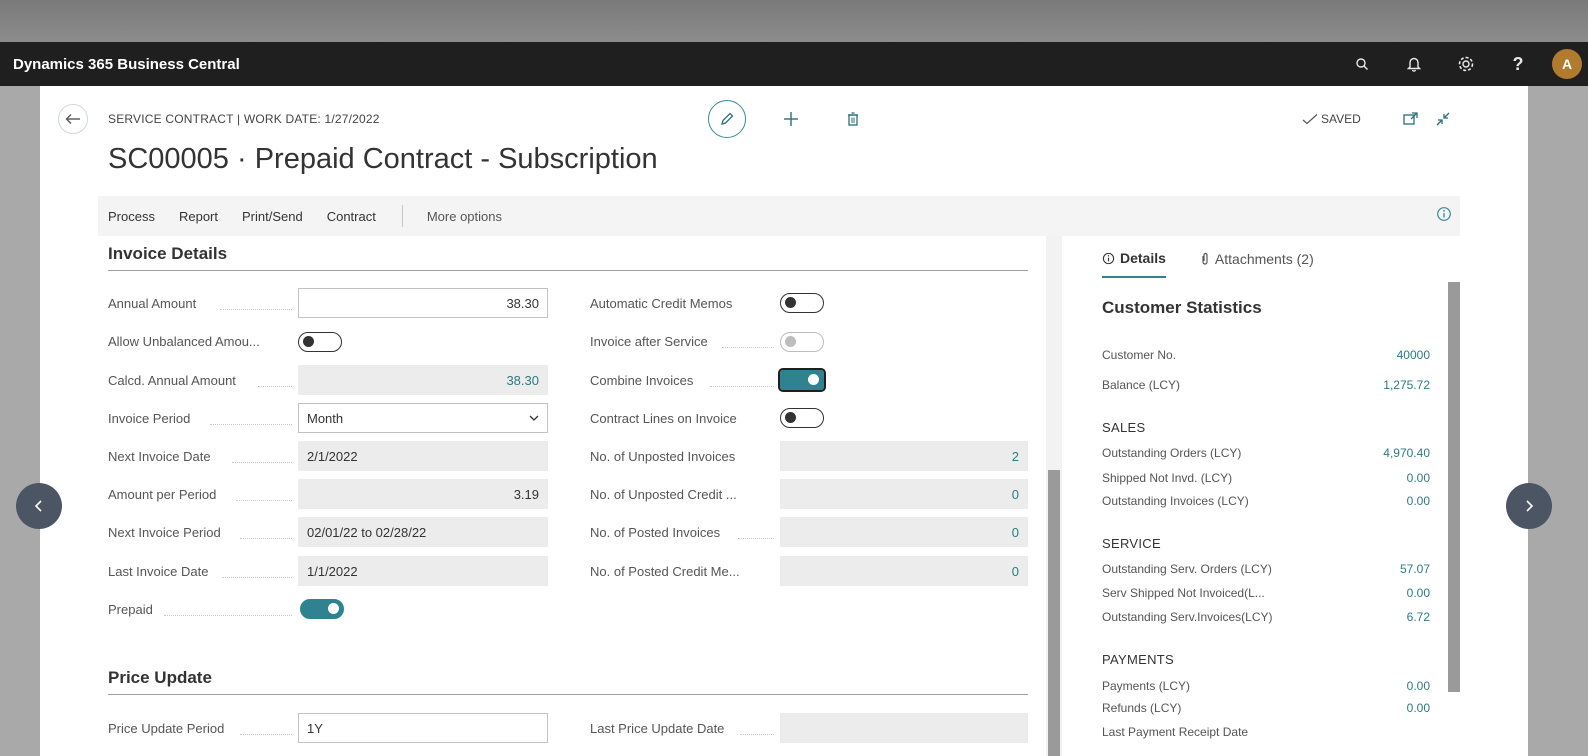  Describe the element at coordinates (1413, 355) in the screenshot. I see `customer-no-value: 40000` at that location.